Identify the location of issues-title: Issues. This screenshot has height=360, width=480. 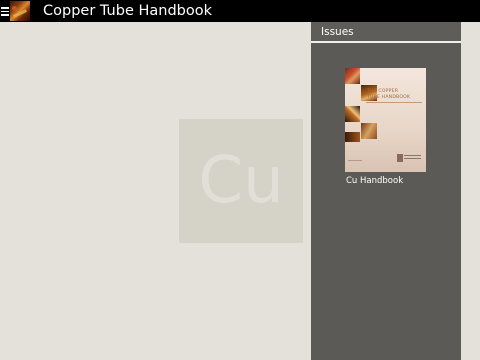
(337, 32).